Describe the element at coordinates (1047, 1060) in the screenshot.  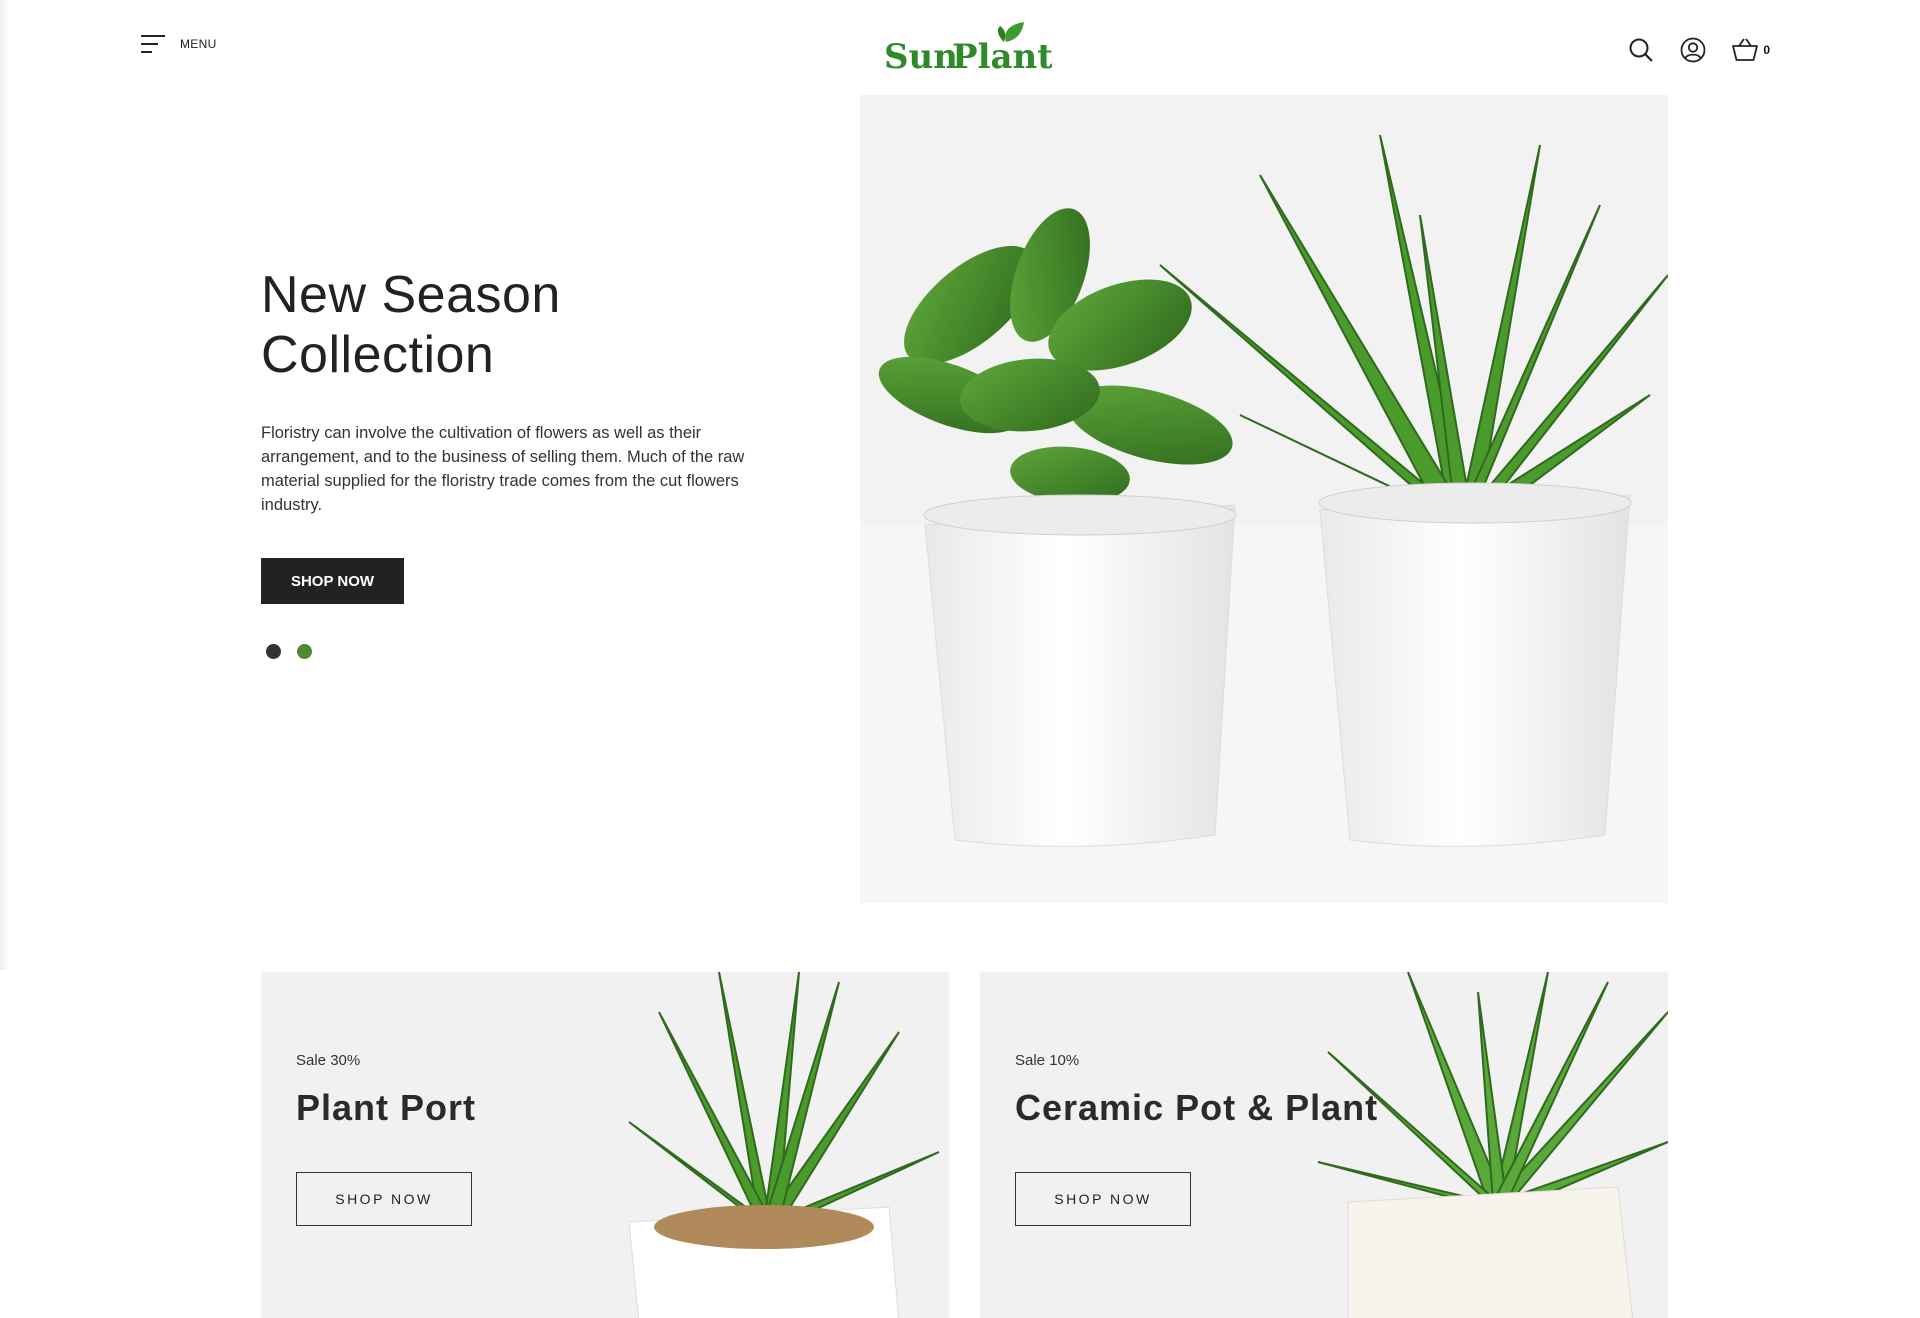
I see `banner-sale-label: Sale 10%` at that location.